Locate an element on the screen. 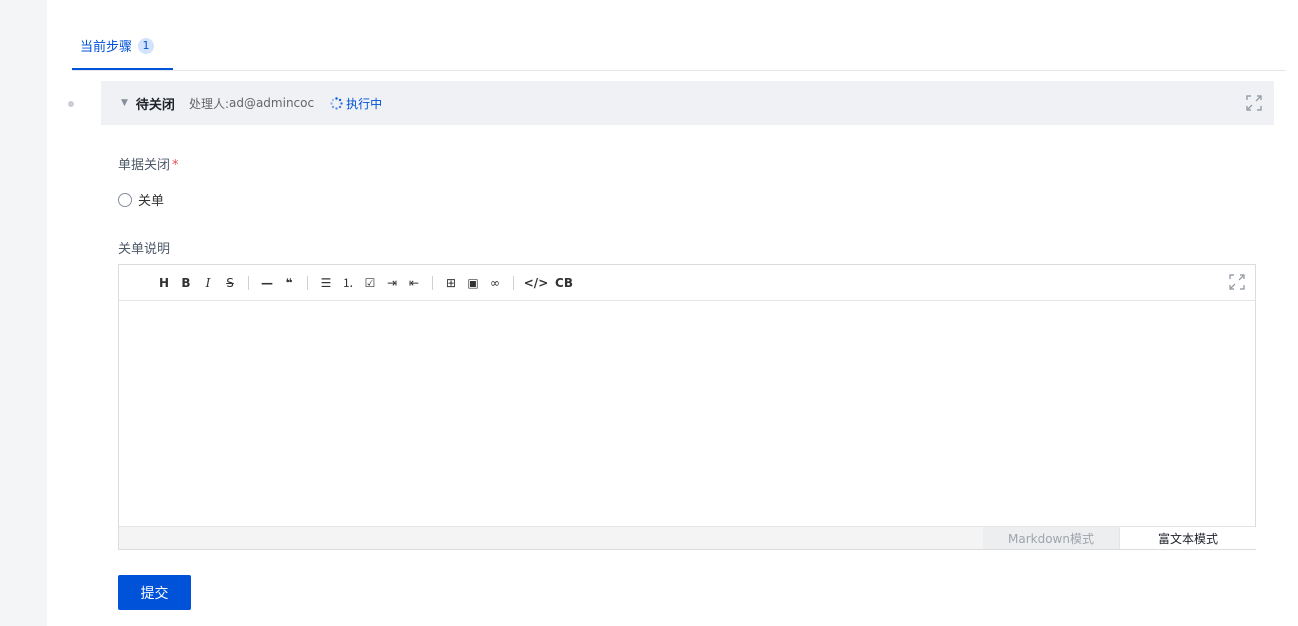 The height and width of the screenshot is (626, 1298). markdown-mode-button: Markdown模式 is located at coordinates (1051, 538).